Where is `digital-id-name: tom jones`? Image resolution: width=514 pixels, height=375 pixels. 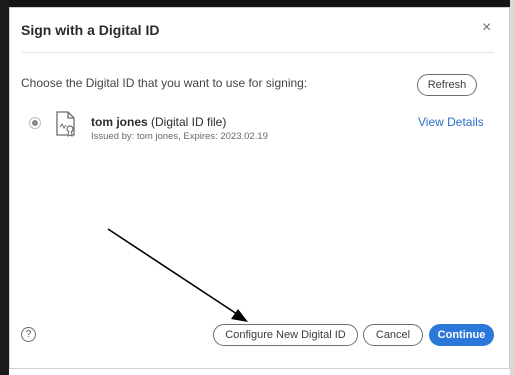 digital-id-name: tom jones is located at coordinates (119, 122).